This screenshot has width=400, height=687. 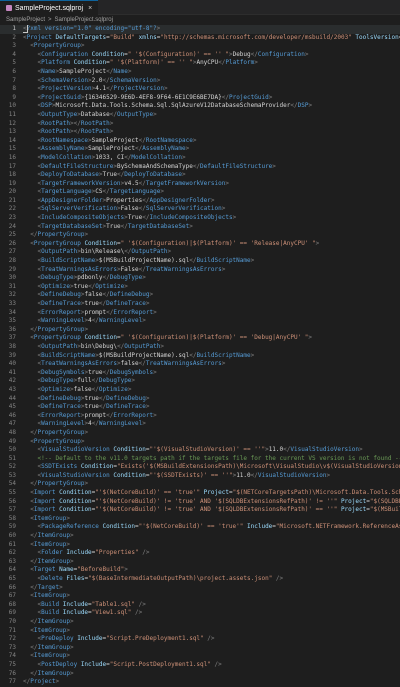 What do you see at coordinates (200, 588) in the screenshot?
I see `code-line: 66 </Target>` at bounding box center [200, 588].